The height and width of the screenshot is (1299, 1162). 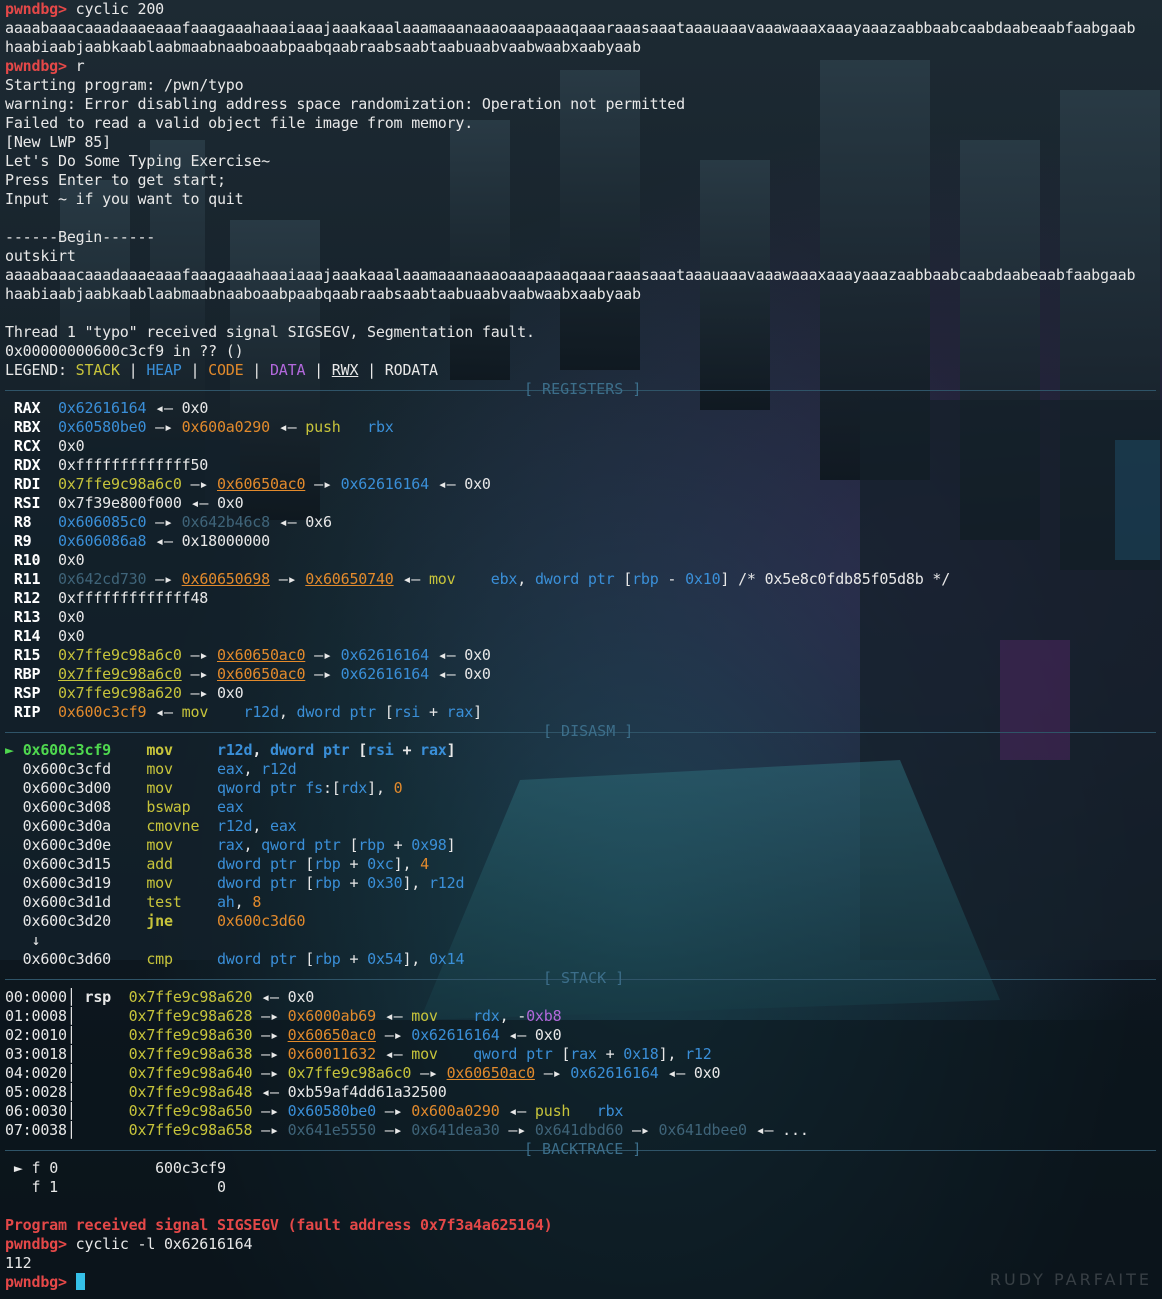 What do you see at coordinates (583, 1187) in the screenshot?
I see `backtrace-row: f 1 0` at bounding box center [583, 1187].